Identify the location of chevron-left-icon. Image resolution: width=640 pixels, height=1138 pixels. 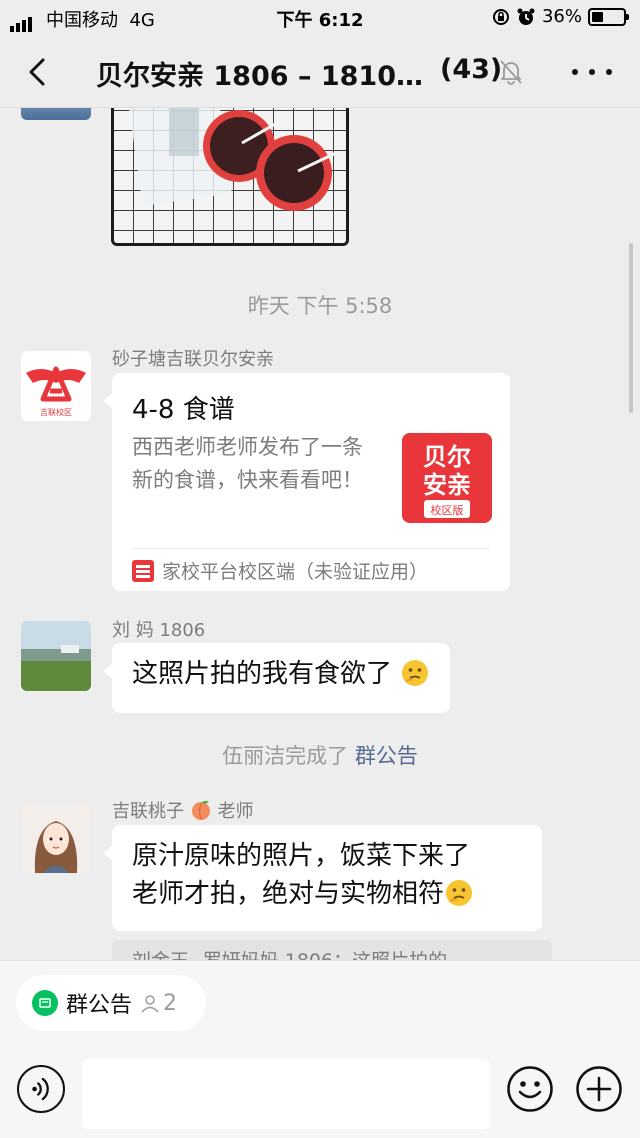
(38, 72).